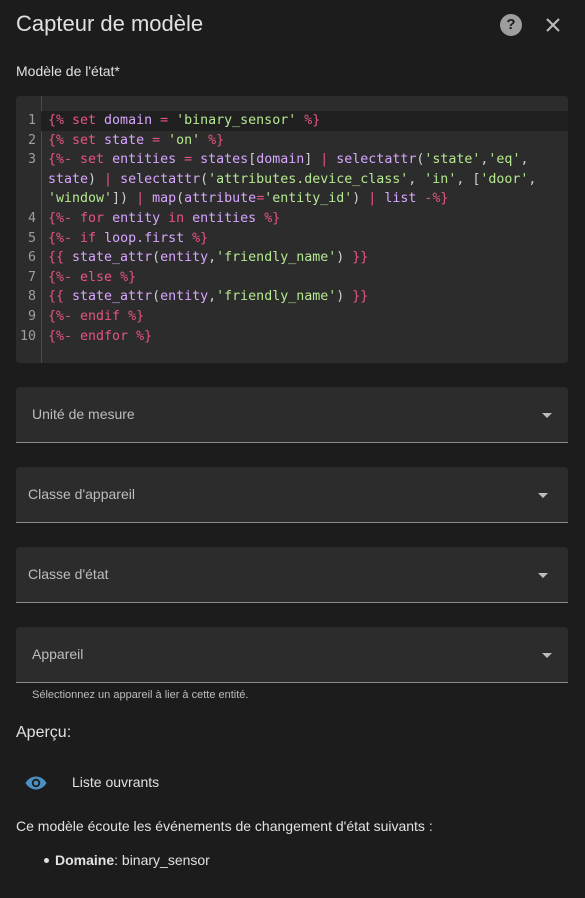 The height and width of the screenshot is (898, 585). What do you see at coordinates (144, 238) in the screenshot?
I see `code-token: loop.first` at bounding box center [144, 238].